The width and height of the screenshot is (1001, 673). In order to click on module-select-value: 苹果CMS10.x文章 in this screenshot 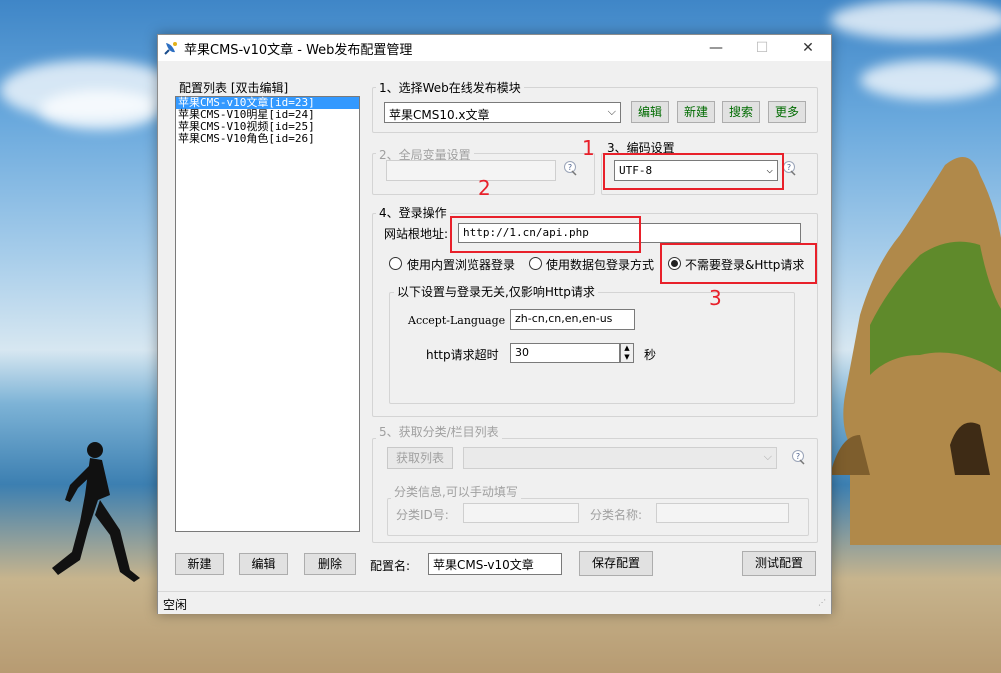, I will do `click(439, 115)`.